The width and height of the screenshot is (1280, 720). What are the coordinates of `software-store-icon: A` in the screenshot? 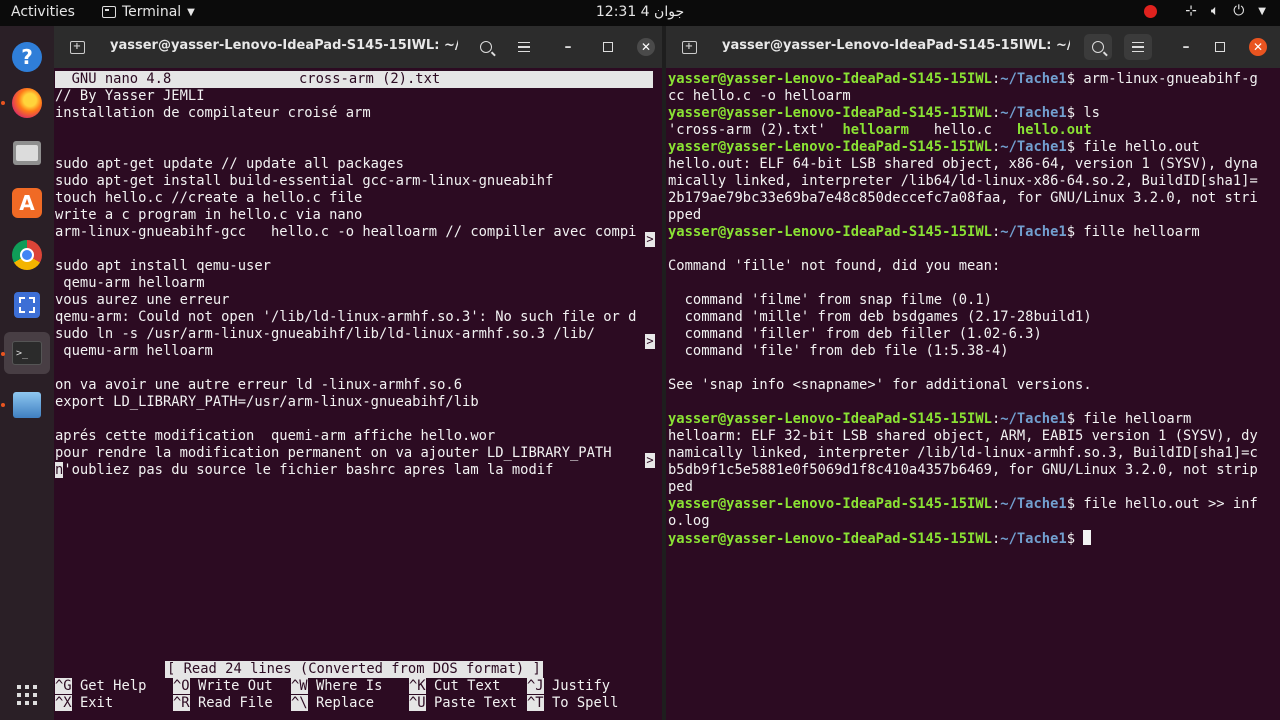 It's located at (27, 203).